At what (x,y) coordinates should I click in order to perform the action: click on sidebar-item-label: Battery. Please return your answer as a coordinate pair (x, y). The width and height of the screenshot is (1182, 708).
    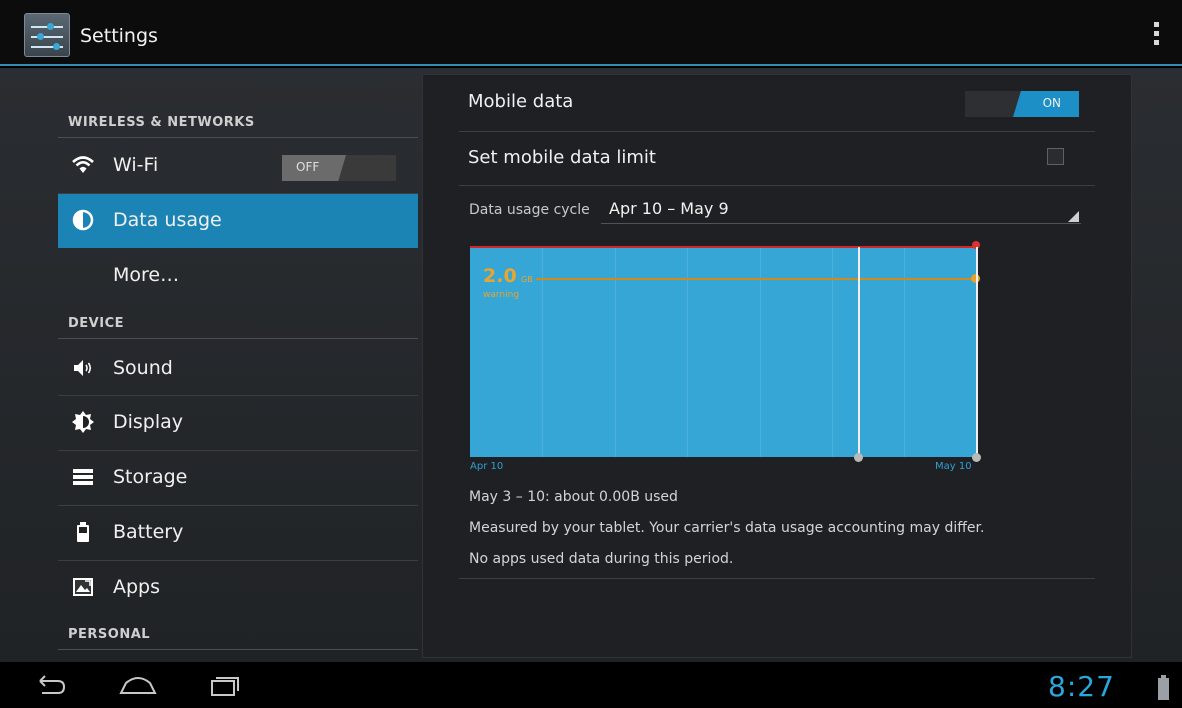
    Looking at the image, I should click on (148, 532).